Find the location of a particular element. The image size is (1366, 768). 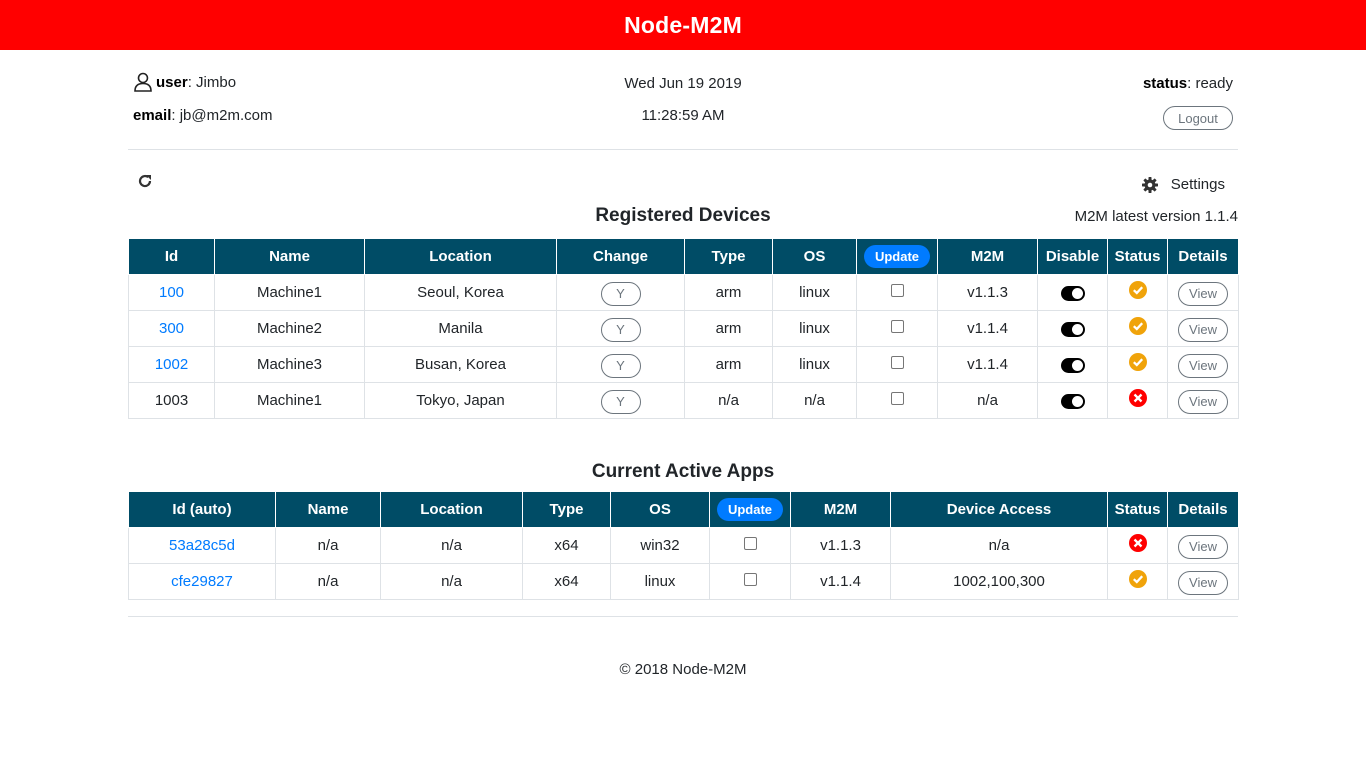

col-status: Status is located at coordinates (1137, 256).